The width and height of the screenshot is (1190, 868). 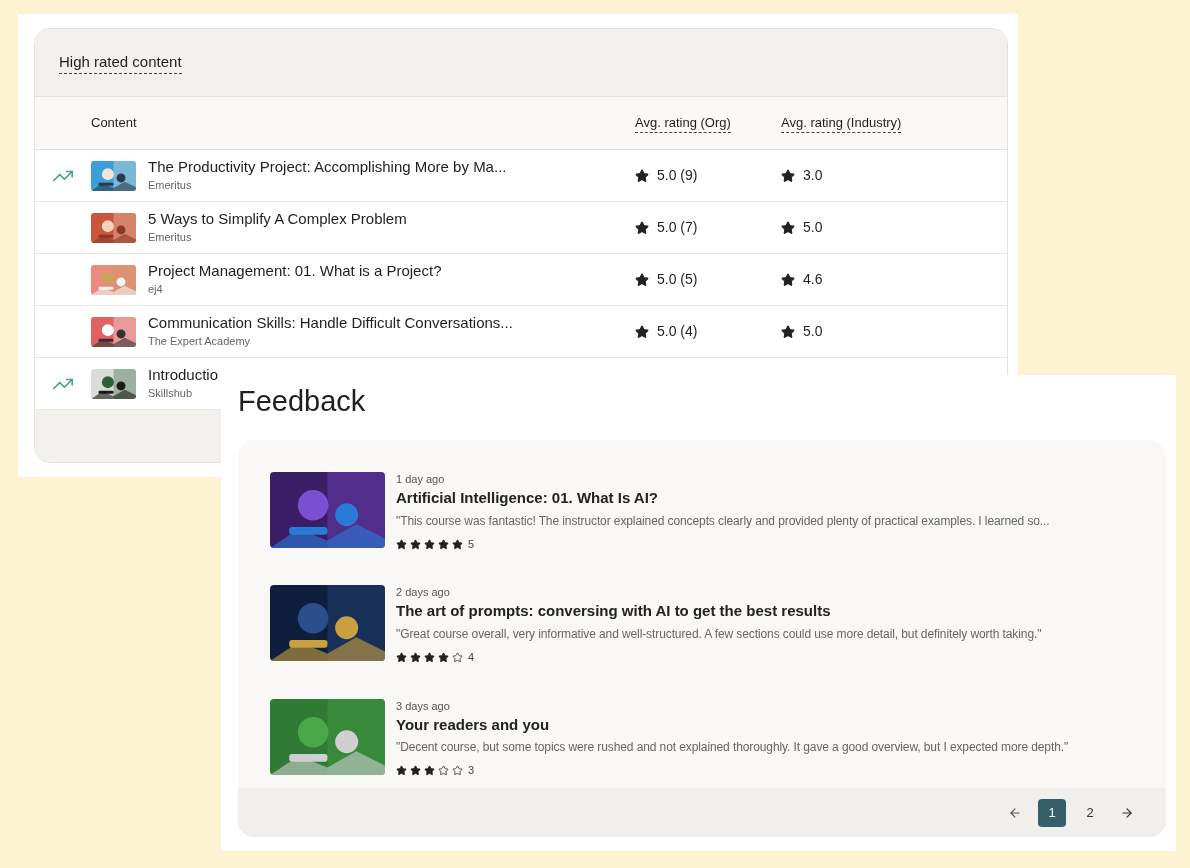 What do you see at coordinates (114, 123) in the screenshot?
I see `column-header: Content` at bounding box center [114, 123].